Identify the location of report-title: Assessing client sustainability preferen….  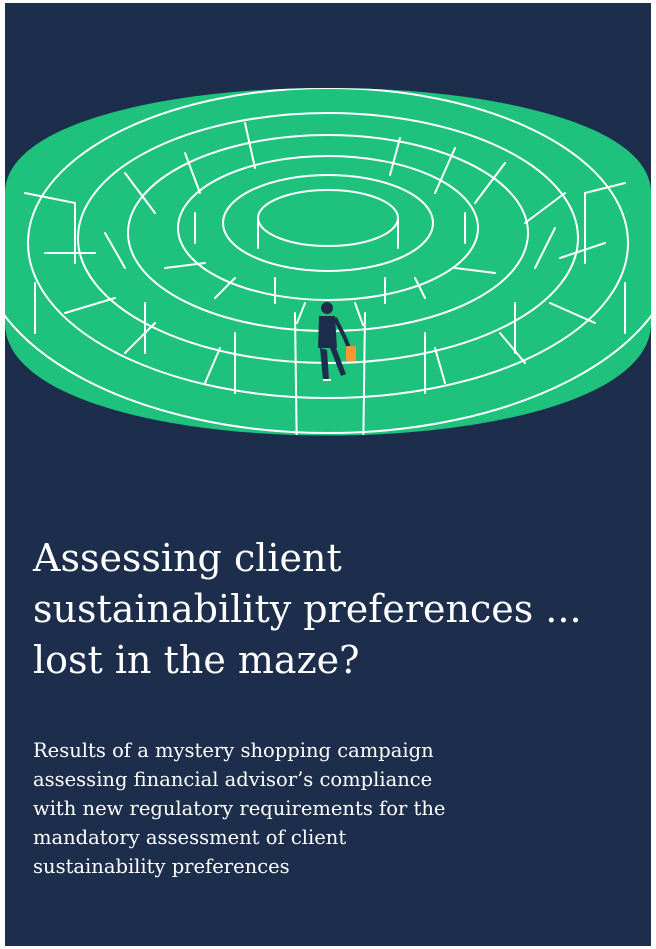
(307, 609).